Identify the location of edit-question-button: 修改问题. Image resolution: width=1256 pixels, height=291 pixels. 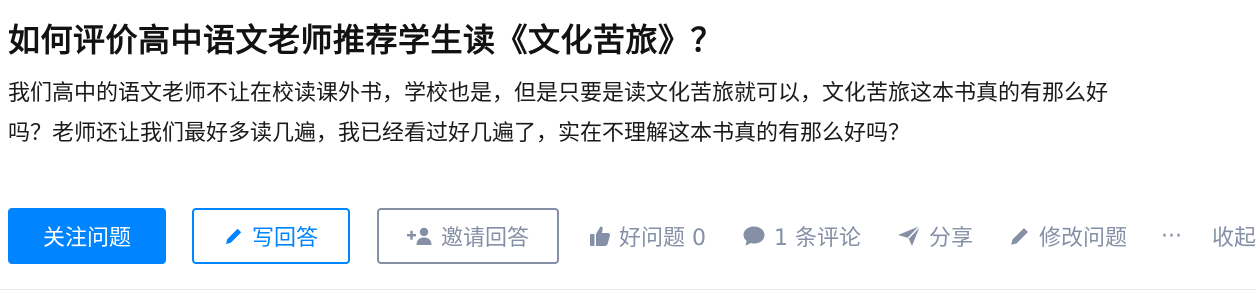
(1068, 236).